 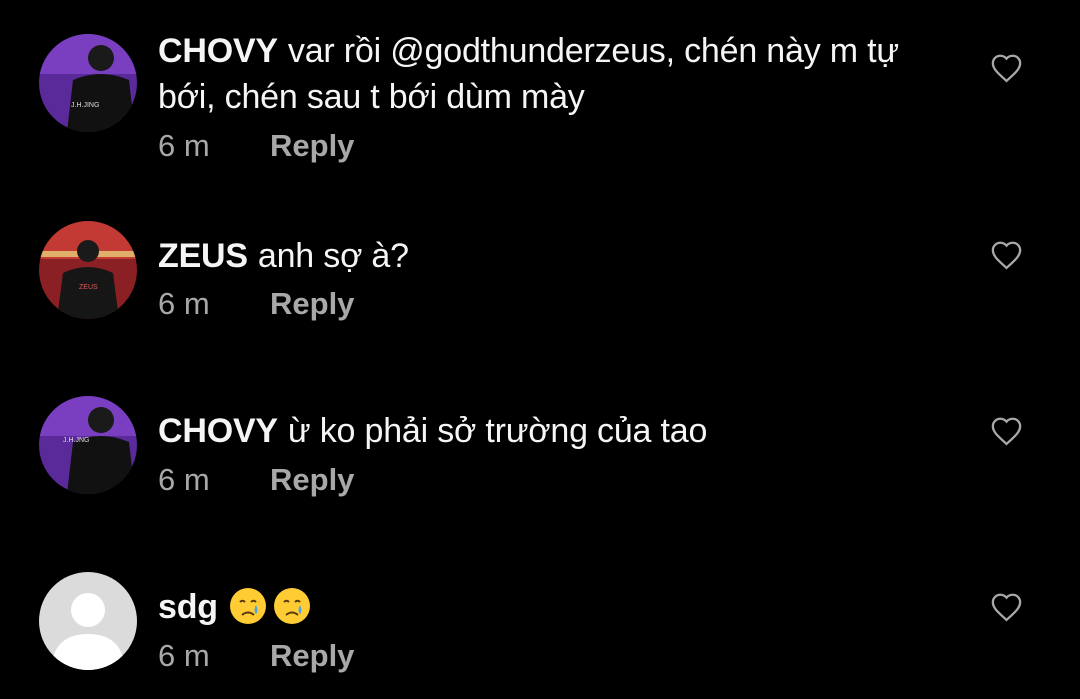 What do you see at coordinates (497, 431) in the screenshot?
I see `comment-body: ừ ko phải sở trường của tao` at bounding box center [497, 431].